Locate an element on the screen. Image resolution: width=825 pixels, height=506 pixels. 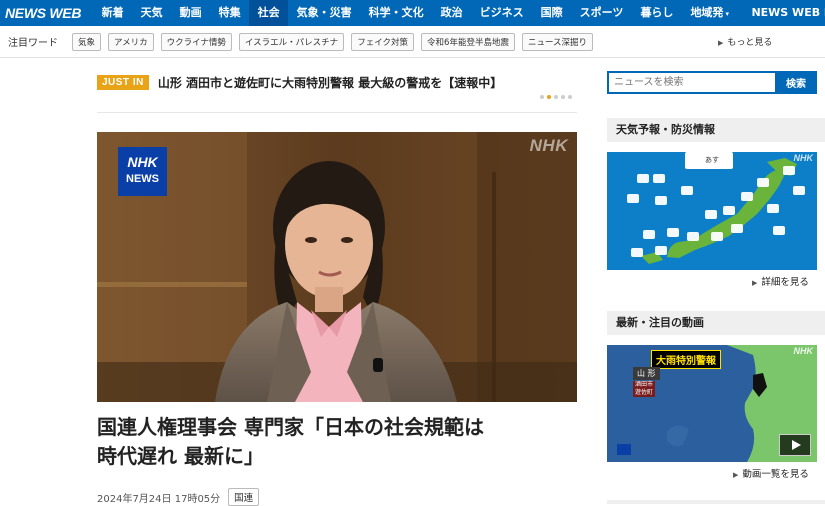
more-tags-link: ▶ もっと見る is located at coordinates (745, 41).